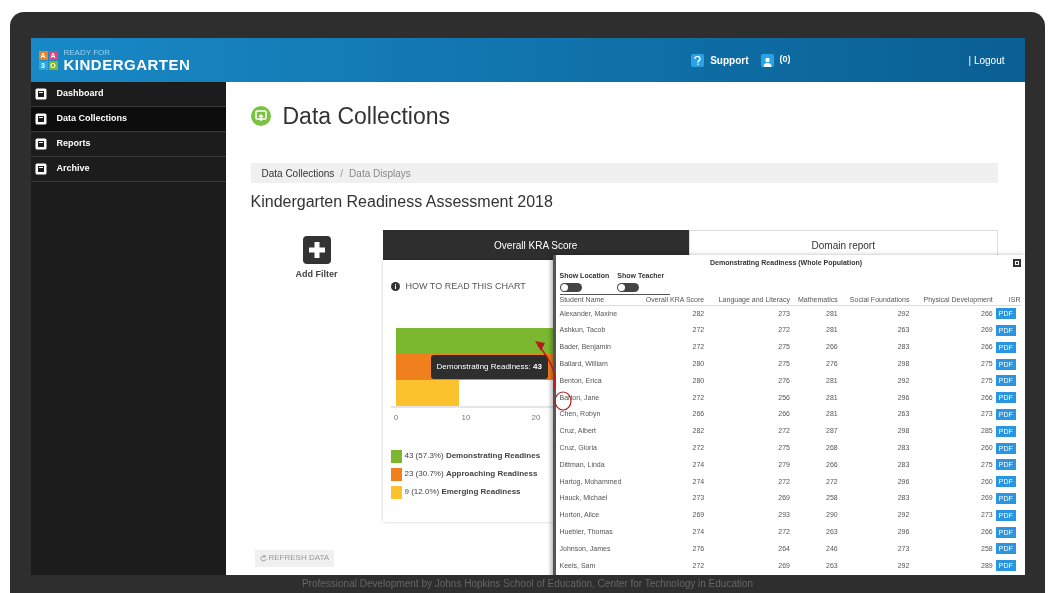 This screenshot has height=593, width=1051. Describe the element at coordinates (298, 173) in the screenshot. I see `breadcrumb-link: Data Collections` at that location.